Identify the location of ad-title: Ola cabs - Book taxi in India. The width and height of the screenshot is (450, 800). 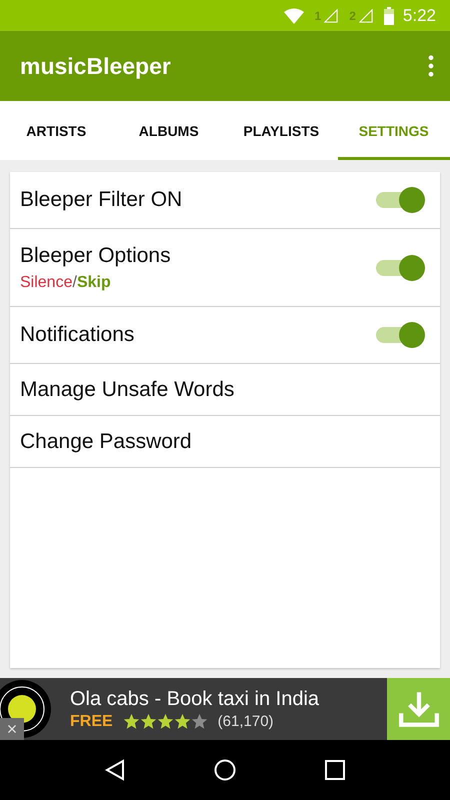
(195, 699).